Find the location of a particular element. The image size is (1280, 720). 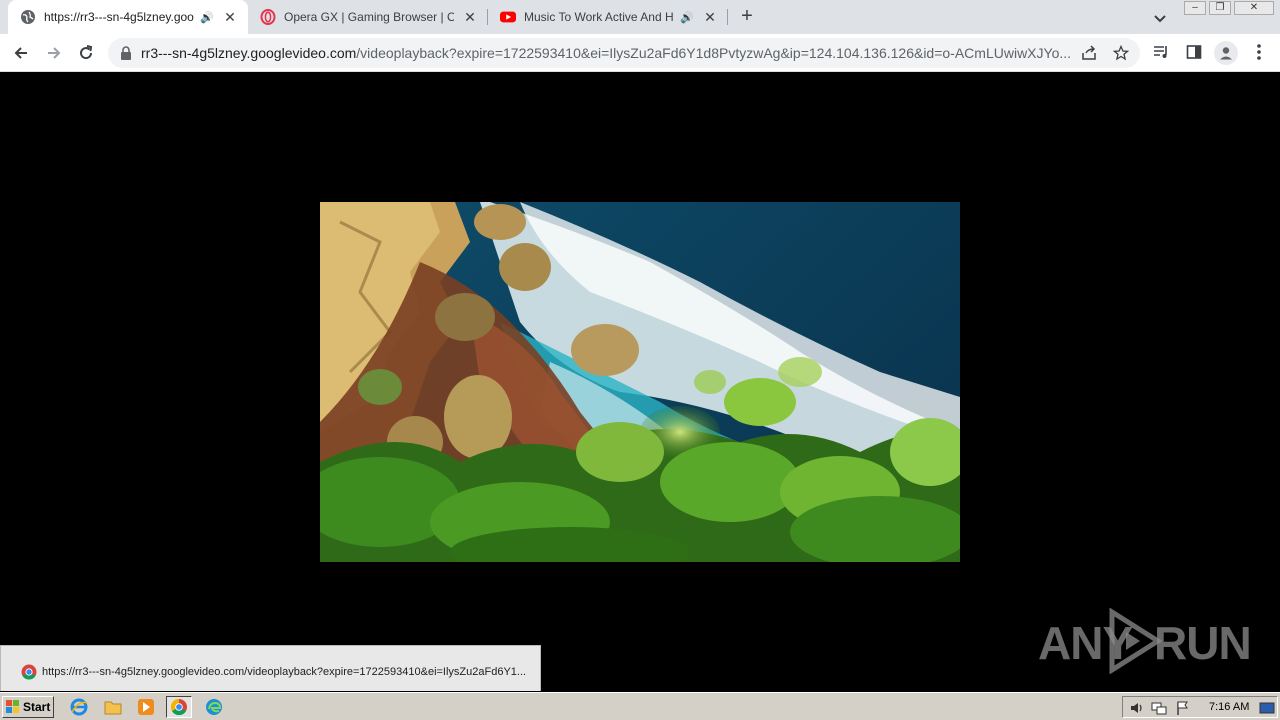

action-center-flag-icon is located at coordinates (1183, 708).